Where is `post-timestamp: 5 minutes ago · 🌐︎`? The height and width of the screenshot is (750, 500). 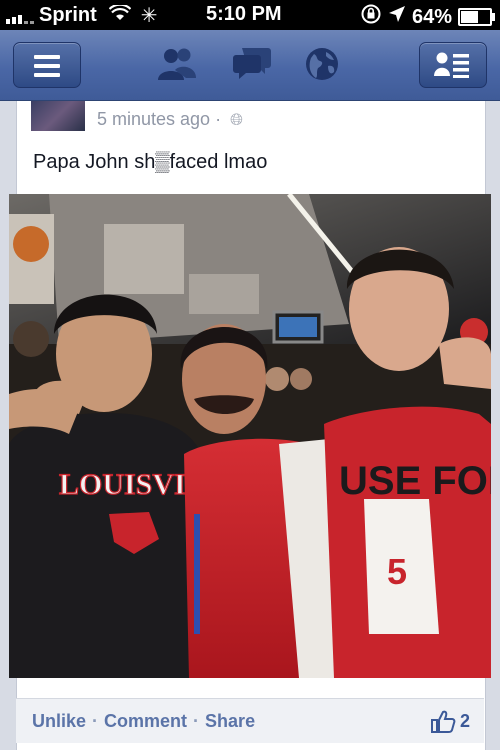 post-timestamp: 5 minutes ago · 🌐︎ is located at coordinates (170, 119).